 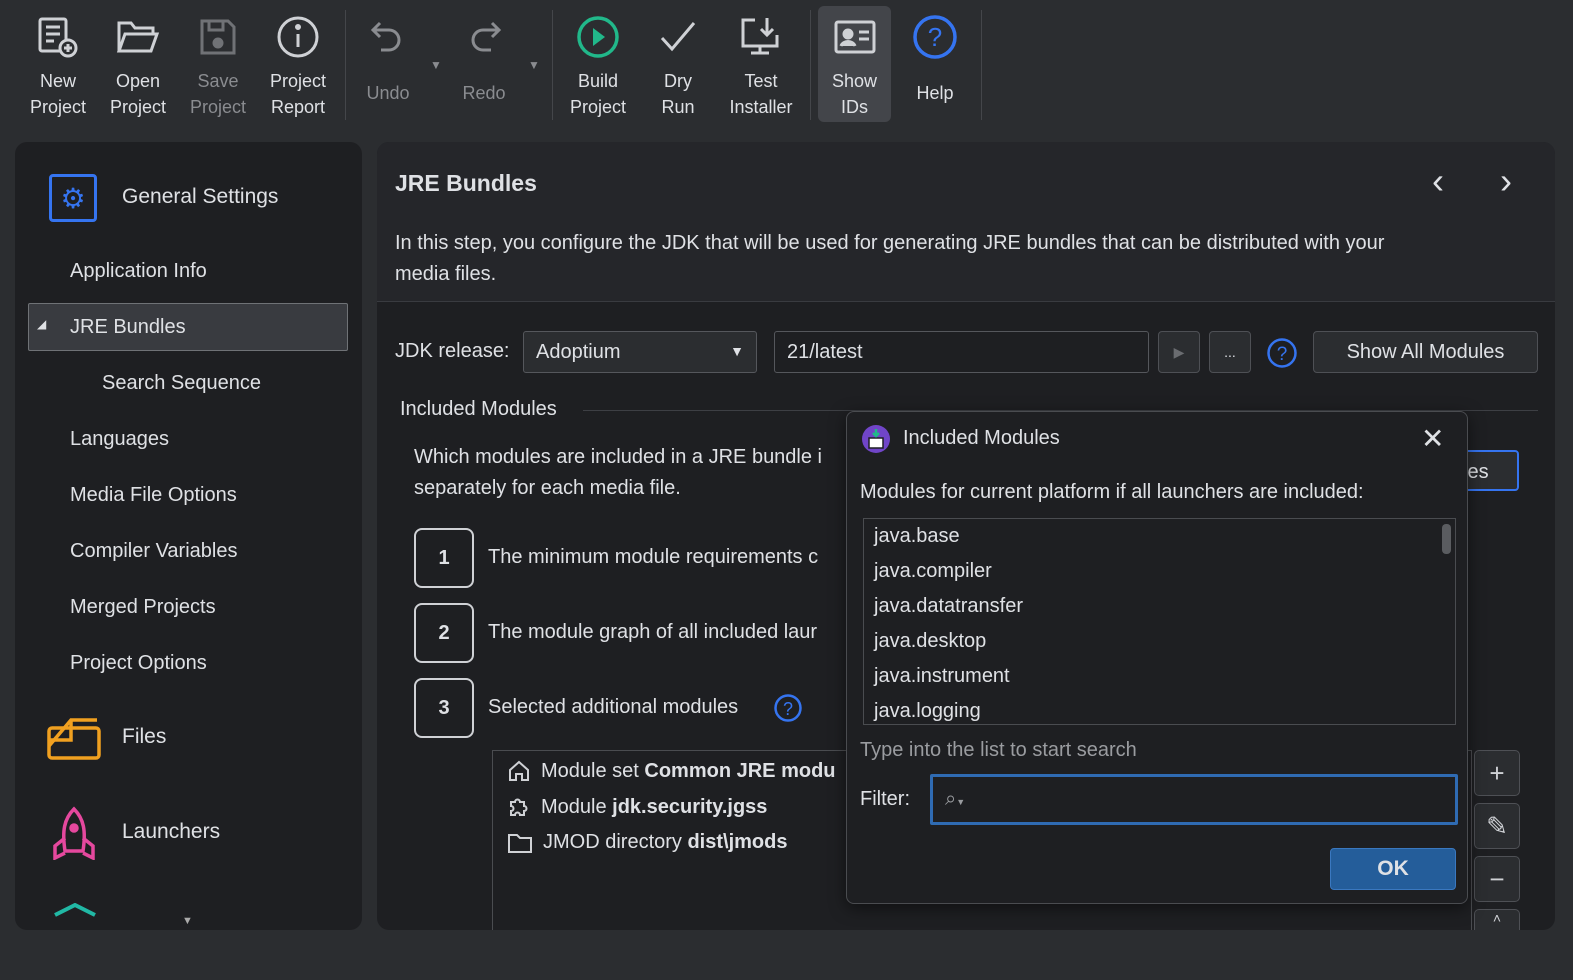 I want to click on move-up-button: ˄, so click(x=1497, y=919).